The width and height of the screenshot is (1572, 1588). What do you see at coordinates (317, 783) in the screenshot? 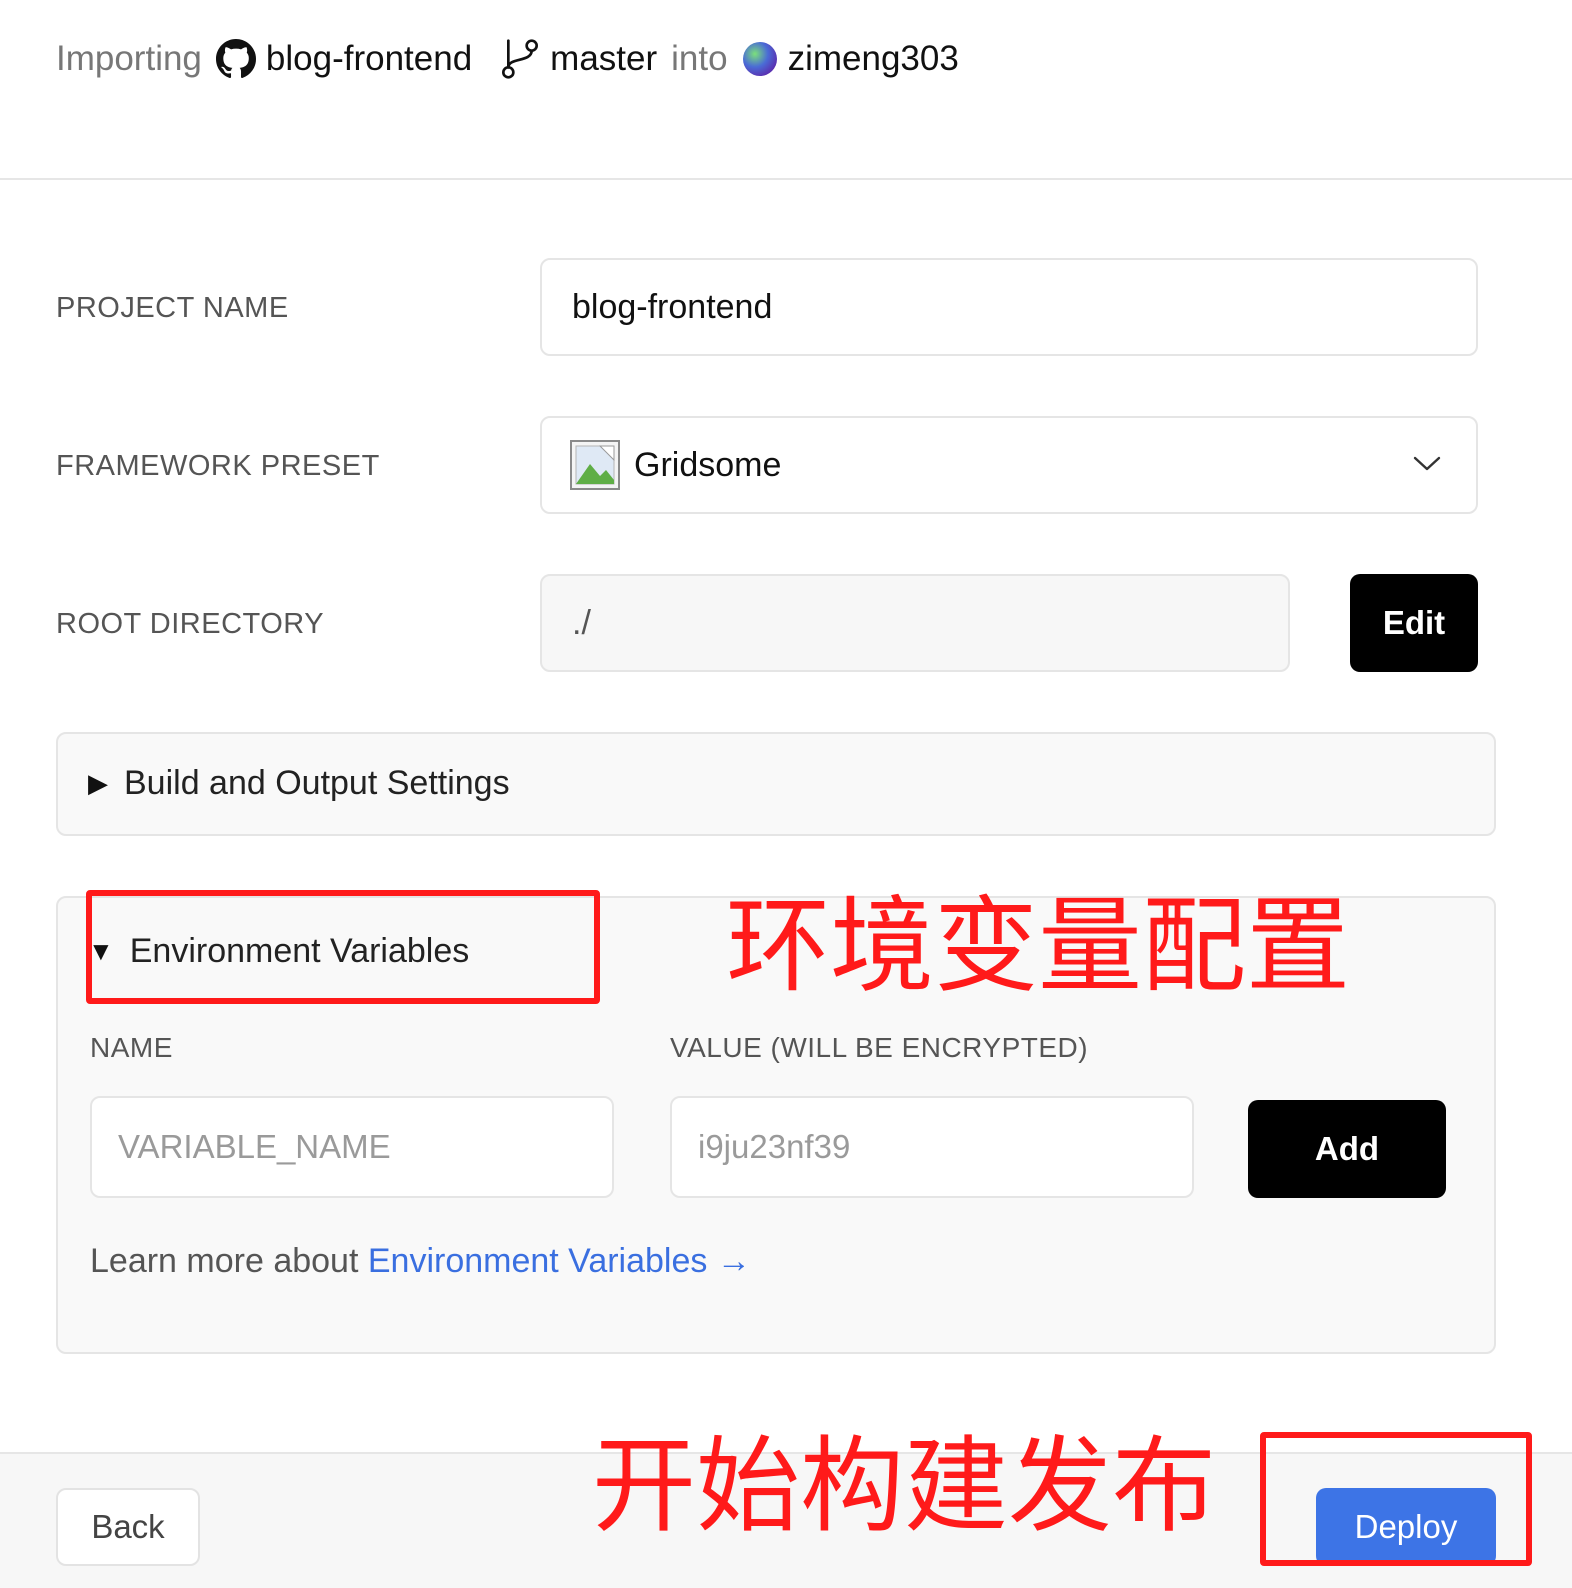
I see `build-settings-title: Build and Output Settings` at bounding box center [317, 783].